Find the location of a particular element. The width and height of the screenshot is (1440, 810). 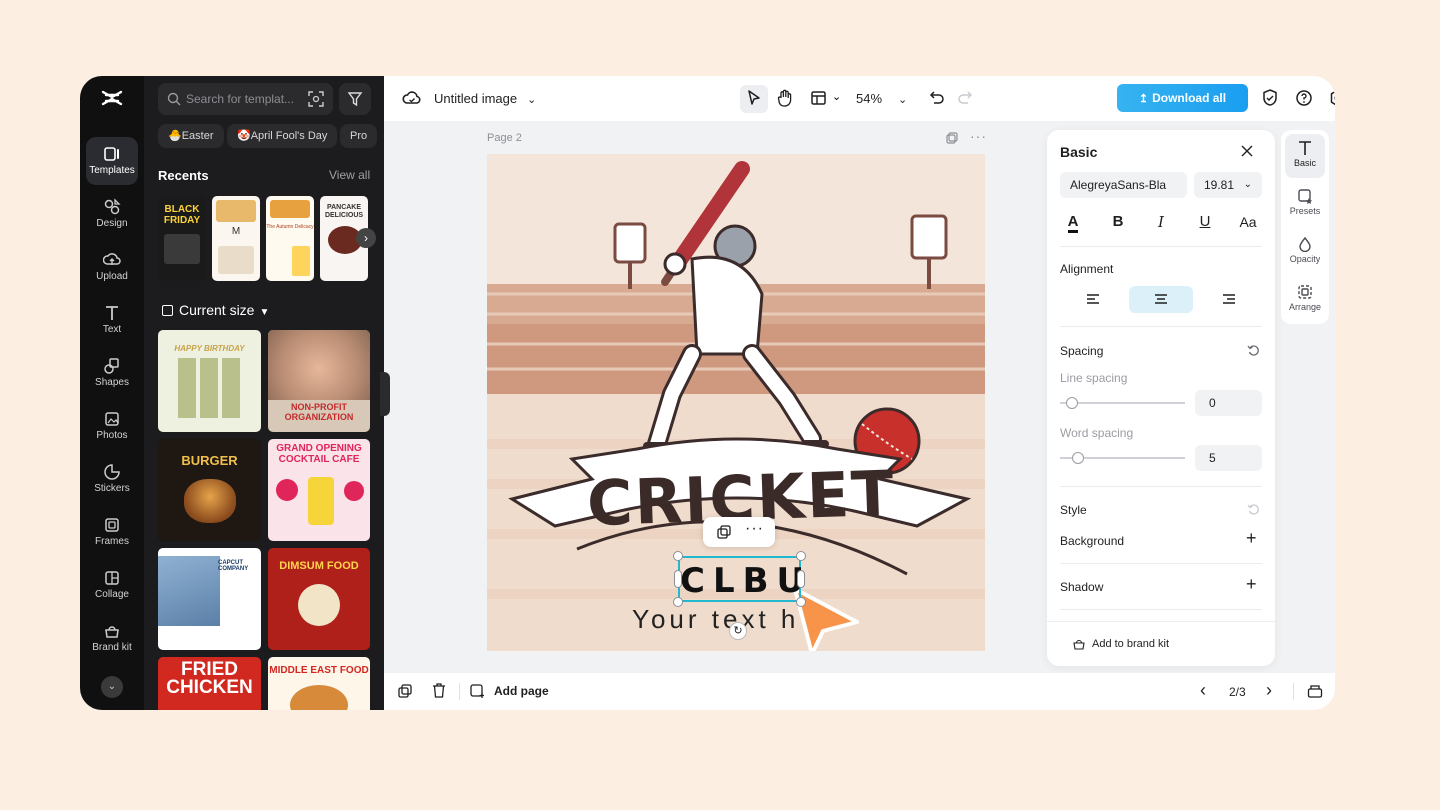

rotate-handle: ↻ is located at coordinates (738, 631).